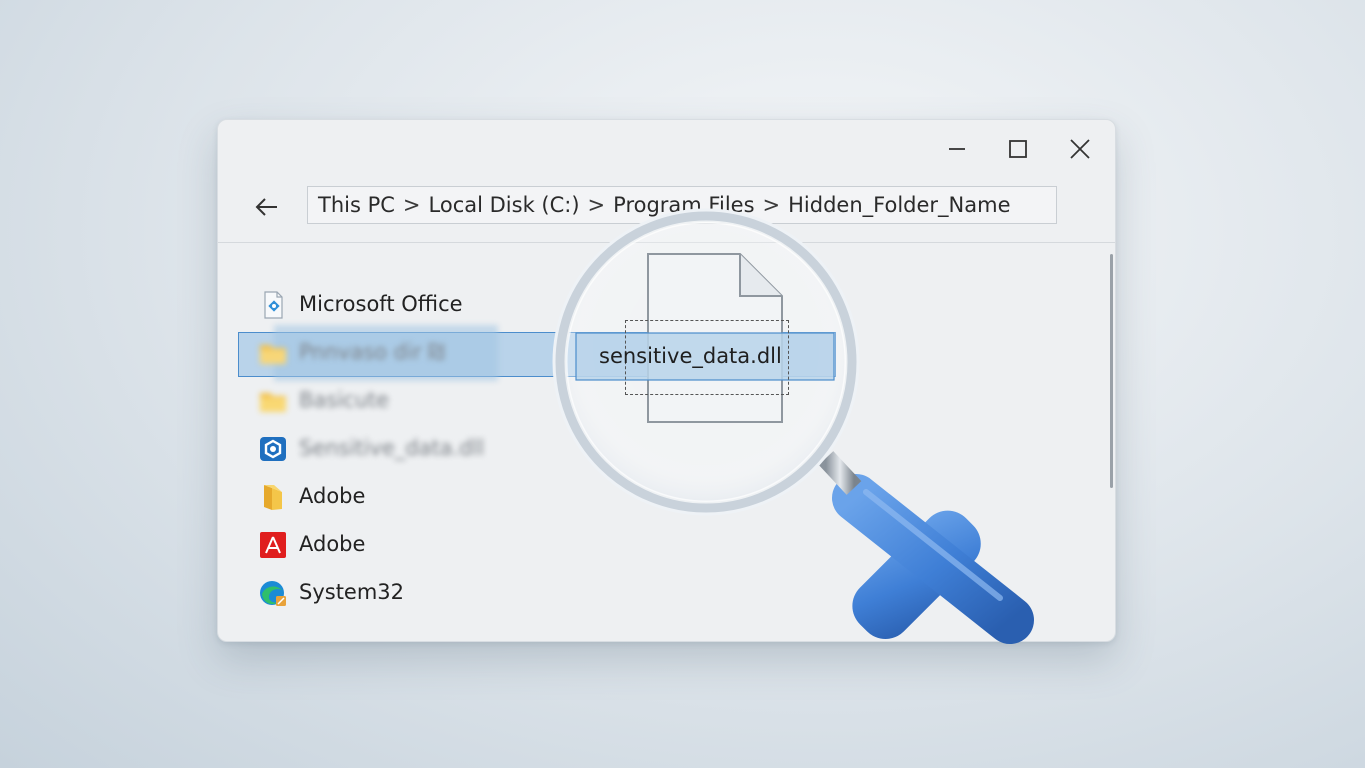 This screenshot has height=768, width=1365. I want to click on file-name: Sensitive_data.dll, so click(392, 448).